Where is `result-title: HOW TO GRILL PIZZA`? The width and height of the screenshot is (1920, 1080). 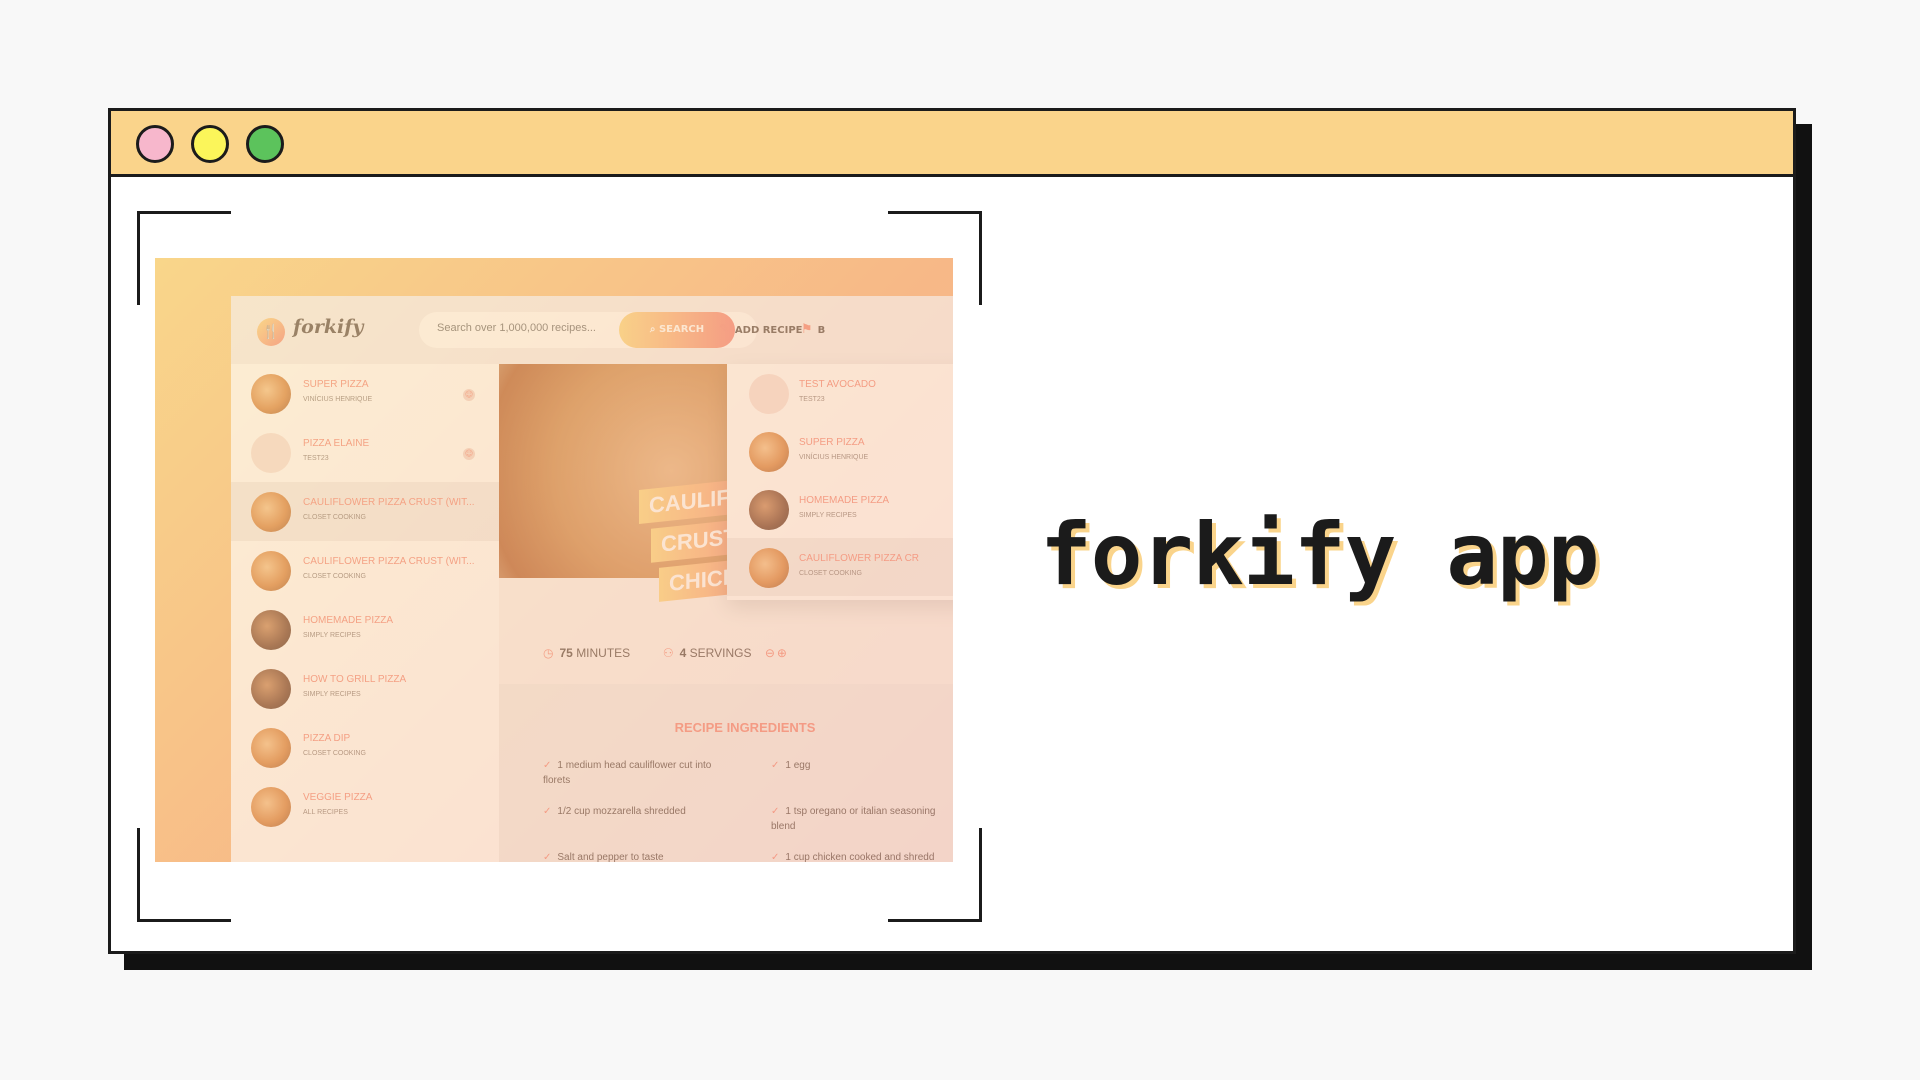 result-title: HOW TO GRILL PIZZA is located at coordinates (355, 679).